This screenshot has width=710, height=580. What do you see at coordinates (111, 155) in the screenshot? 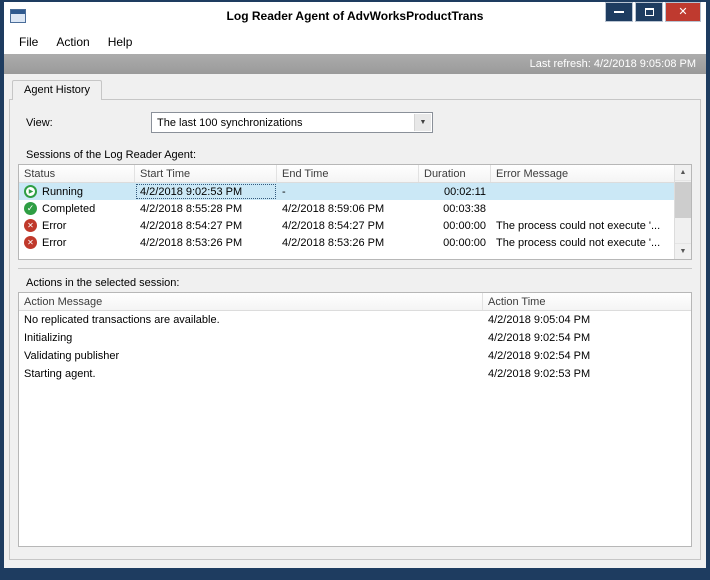
I see `sessions-label: Sessions of the Log Reader Agent:` at bounding box center [111, 155].